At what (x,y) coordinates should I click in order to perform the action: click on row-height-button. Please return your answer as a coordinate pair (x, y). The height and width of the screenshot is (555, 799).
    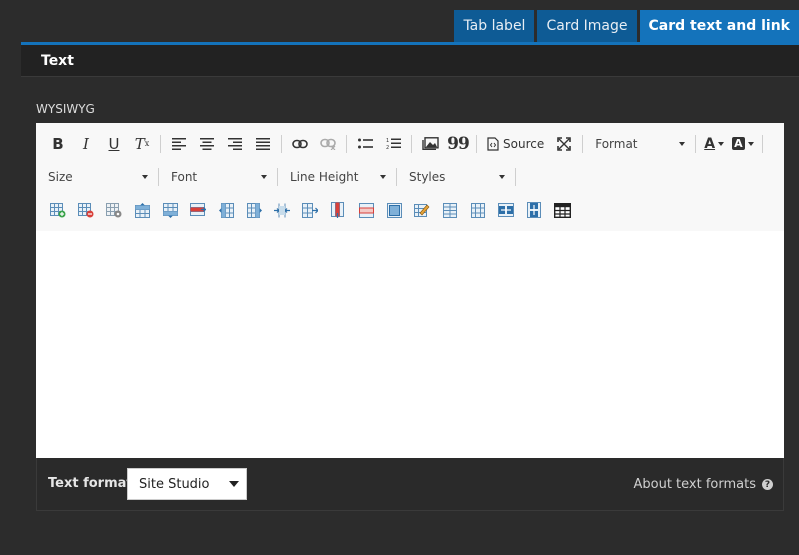
    Looking at the image, I should click on (534, 210).